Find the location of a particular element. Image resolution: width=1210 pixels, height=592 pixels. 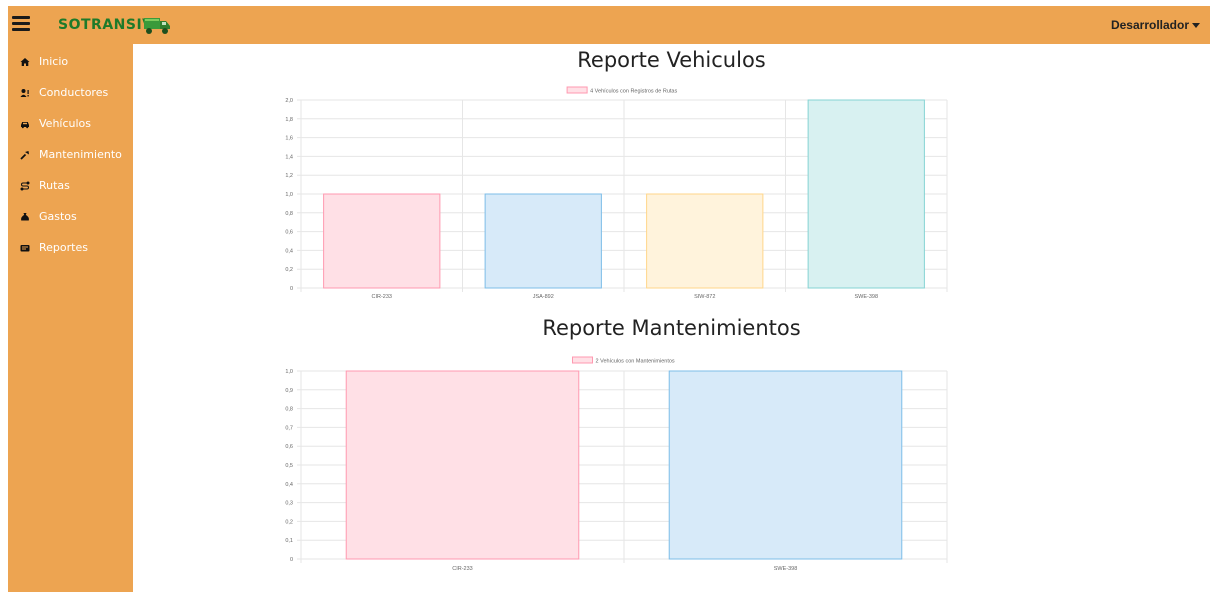

sidebar-item-vehiculos: Vehículos is located at coordinates (70, 123).